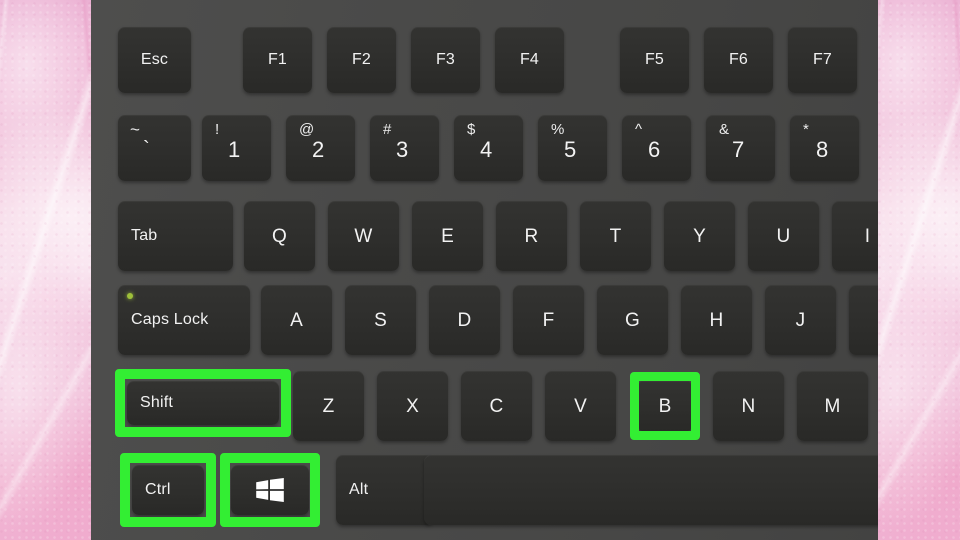 The image size is (960, 540). I want to click on m-key-label: M, so click(832, 406).